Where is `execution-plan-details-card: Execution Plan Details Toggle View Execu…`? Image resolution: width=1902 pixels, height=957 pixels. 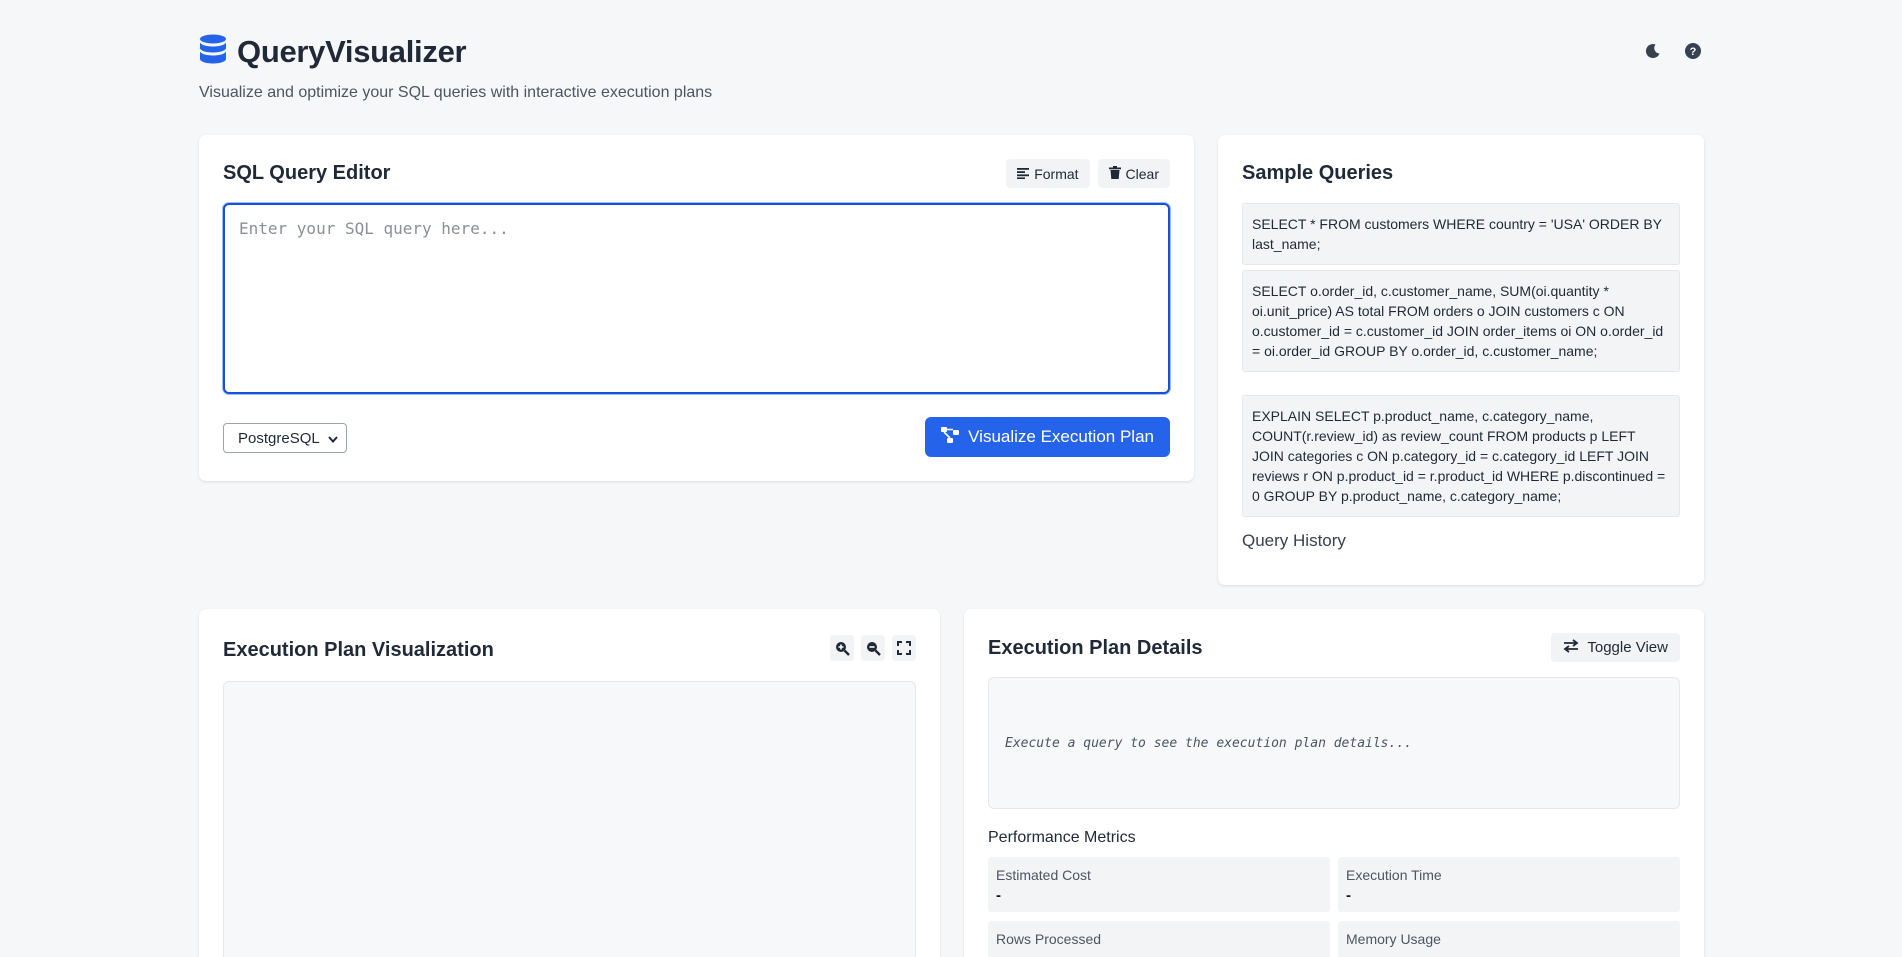
execution-plan-details-card: Execution Plan Details Toggle View Execu… is located at coordinates (1334, 783).